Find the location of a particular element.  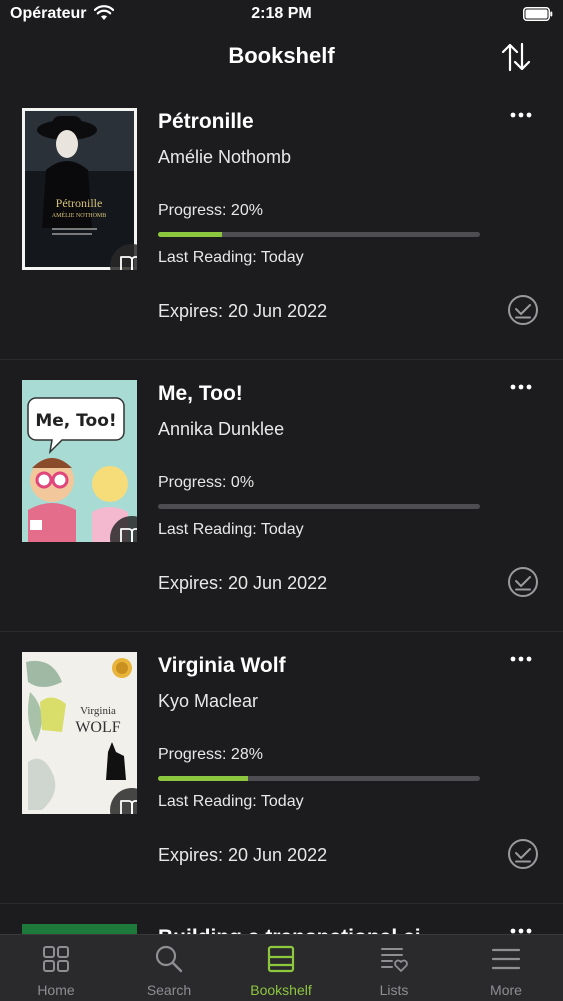

tab-bar: Home Search Bookshelf Lists More is located at coordinates (281, 967).